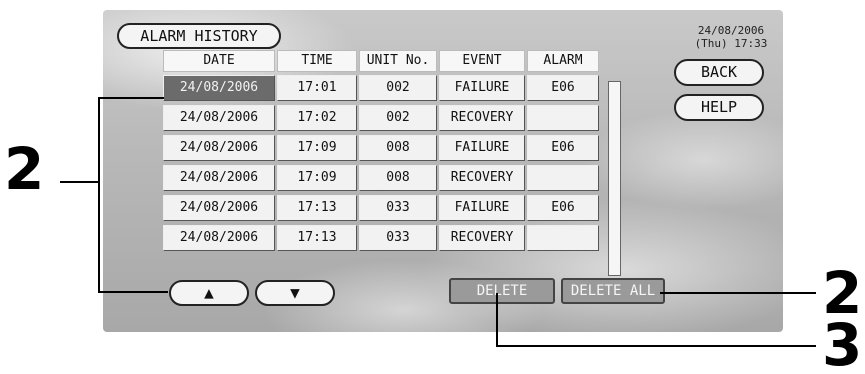 Image resolution: width=865 pixels, height=374 pixels. I want to click on table-row: 24/08/2006 17:02 002 RECOVERY, so click(382, 120).